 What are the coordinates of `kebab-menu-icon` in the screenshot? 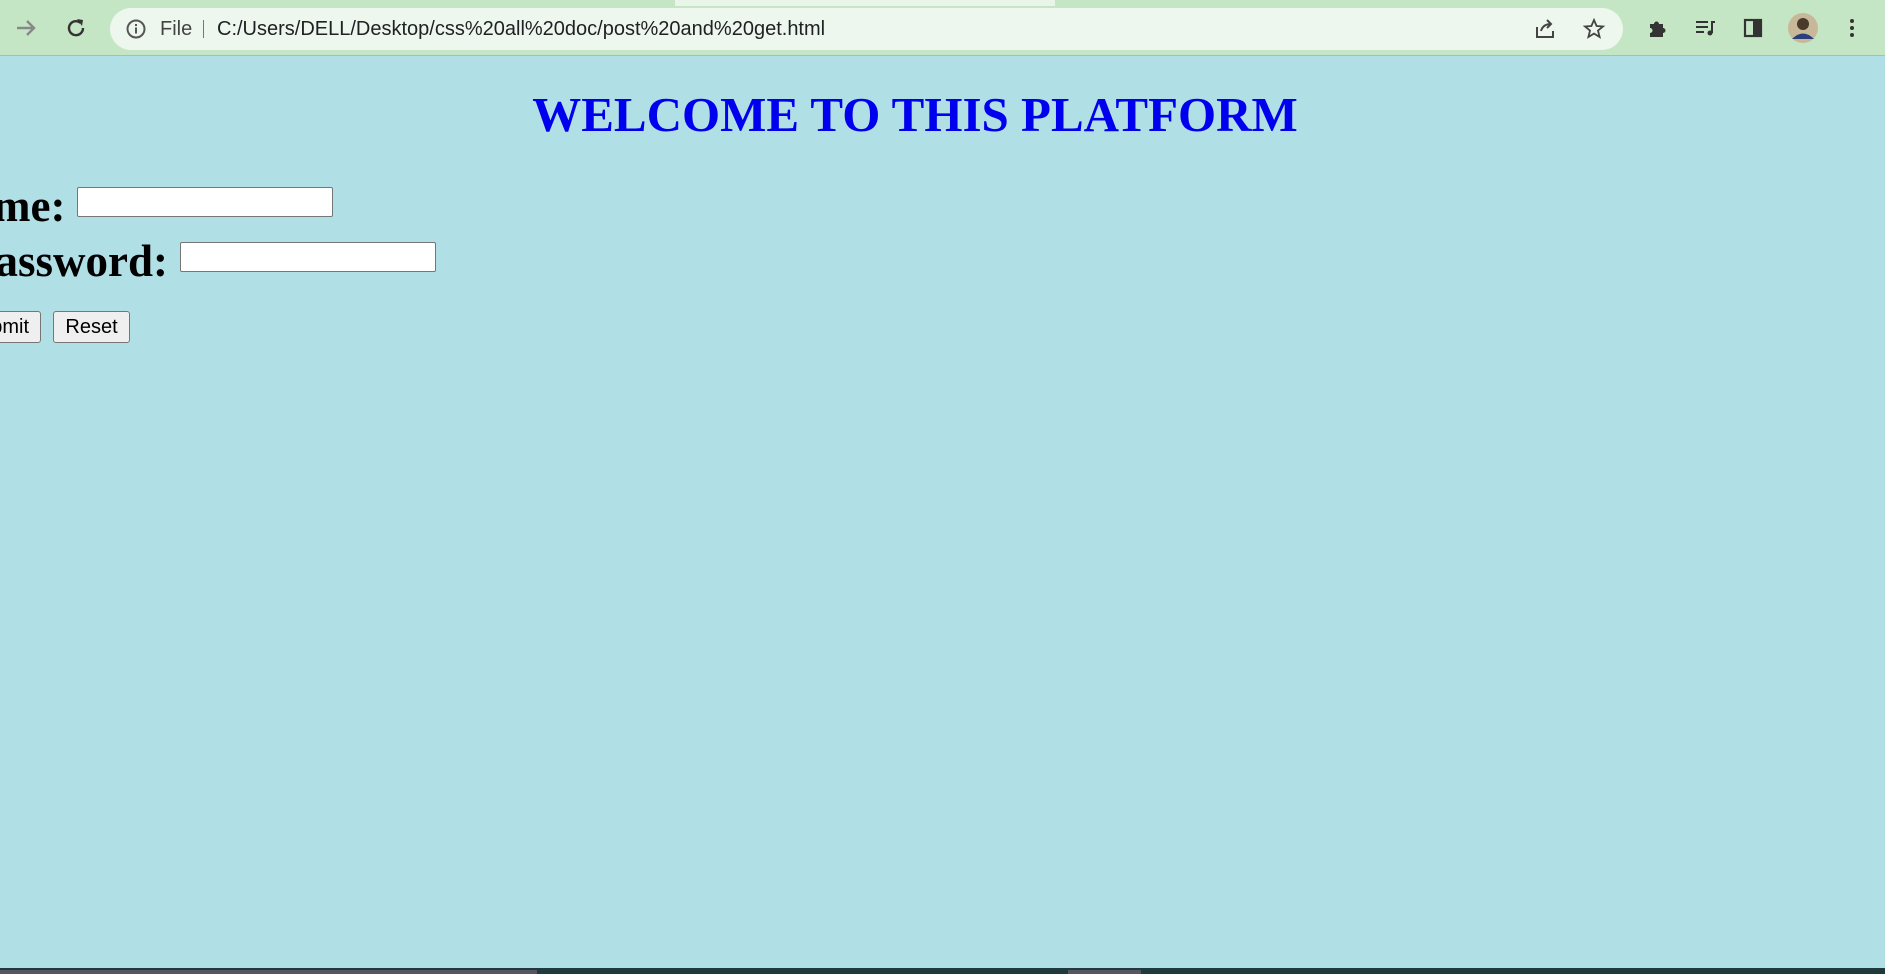 It's located at (1852, 28).